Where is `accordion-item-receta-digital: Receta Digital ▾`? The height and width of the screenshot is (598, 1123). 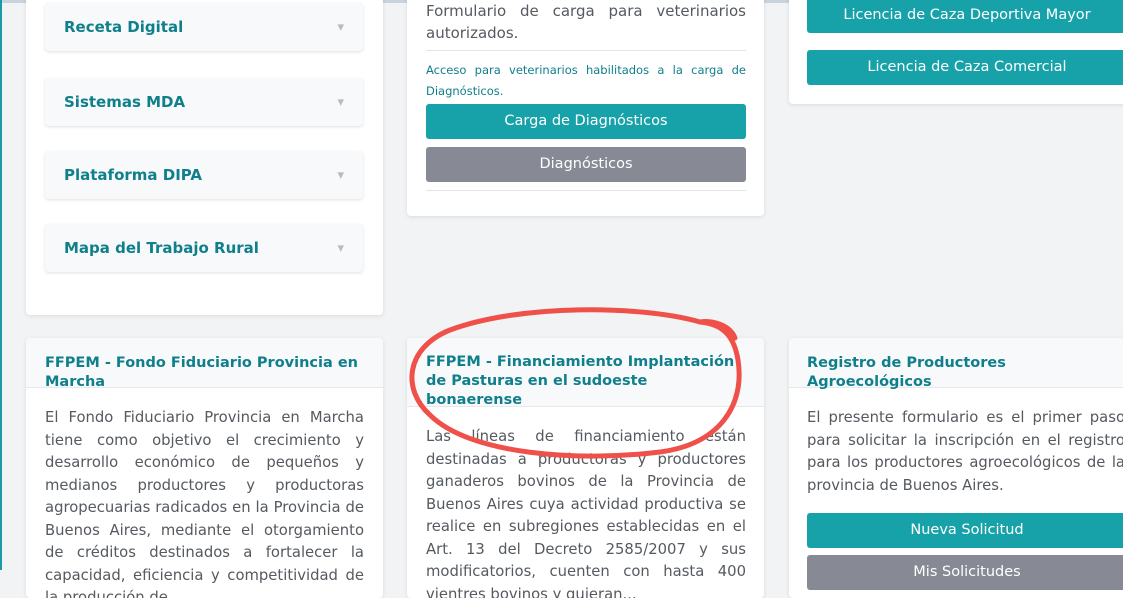
accordion-item-receta-digital: Receta Digital ▾ is located at coordinates (204, 27).